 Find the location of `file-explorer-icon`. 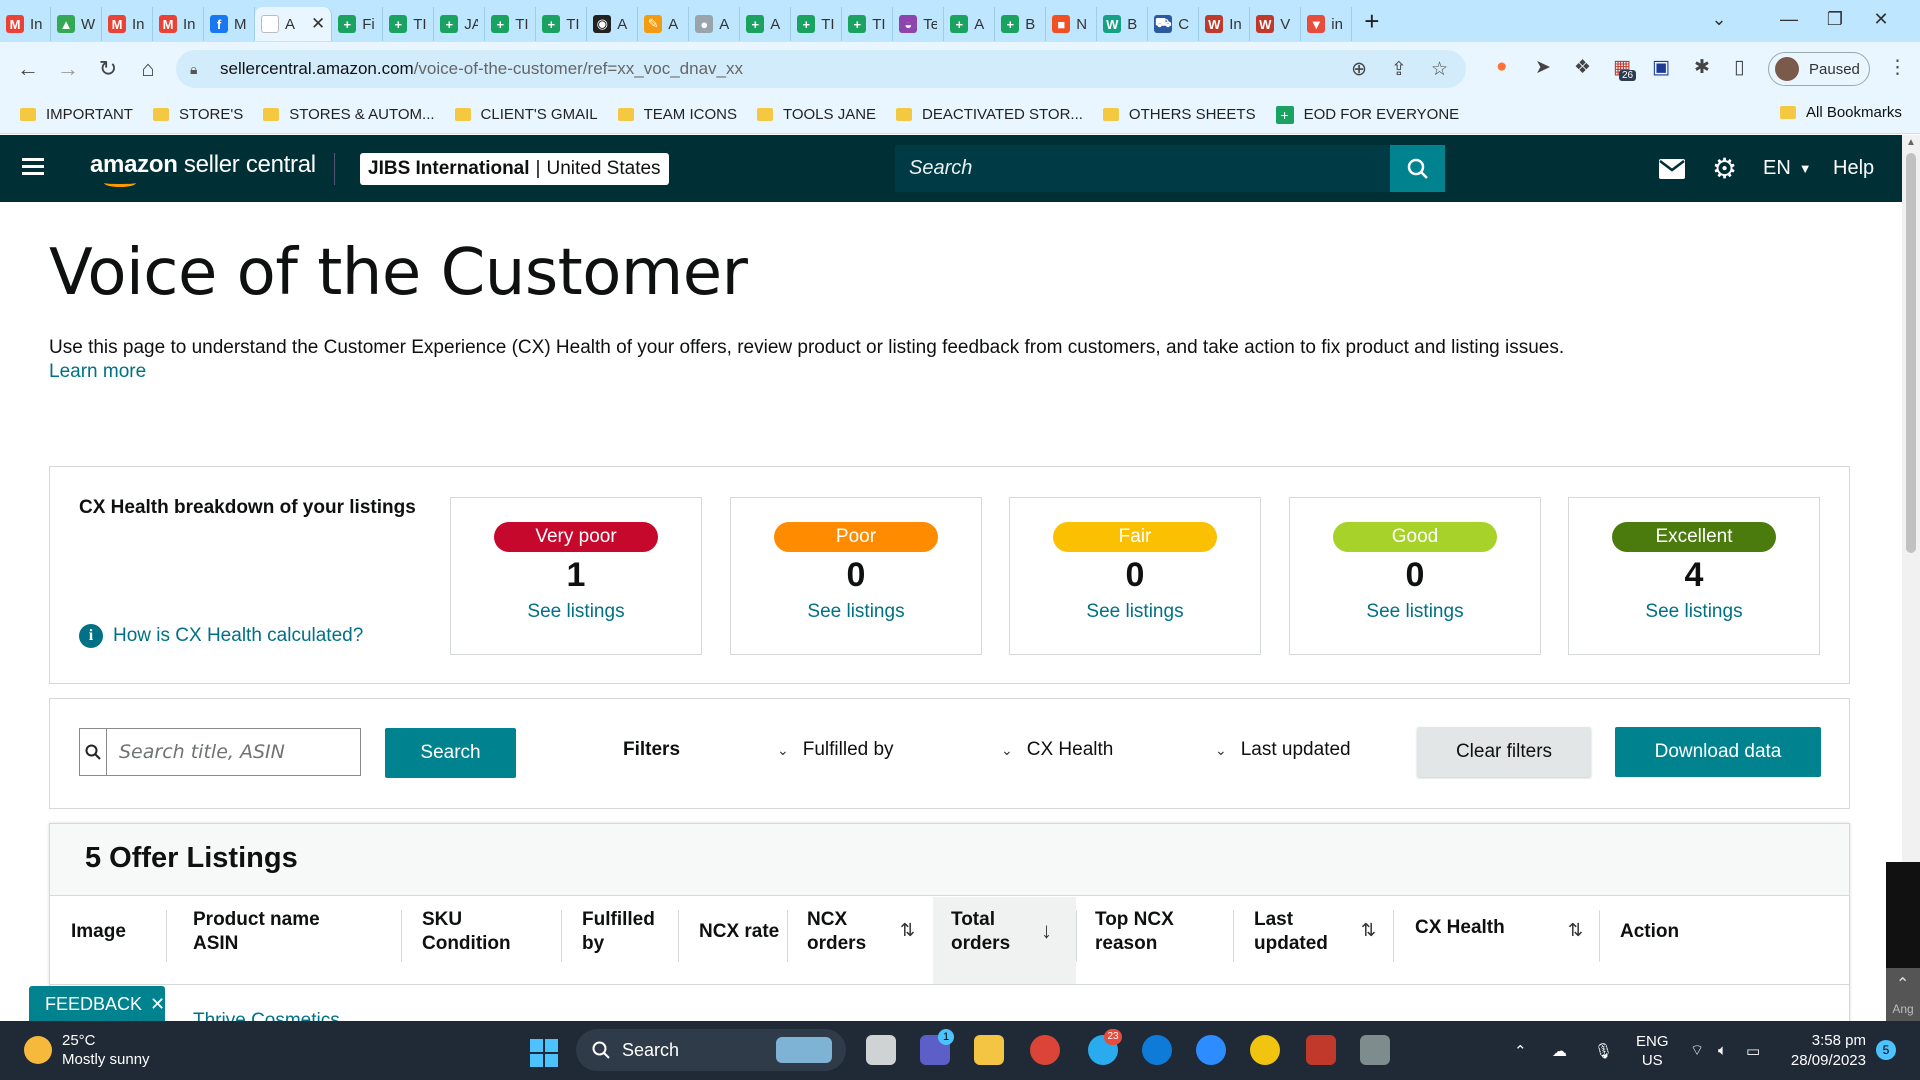

file-explorer-icon is located at coordinates (989, 1050).